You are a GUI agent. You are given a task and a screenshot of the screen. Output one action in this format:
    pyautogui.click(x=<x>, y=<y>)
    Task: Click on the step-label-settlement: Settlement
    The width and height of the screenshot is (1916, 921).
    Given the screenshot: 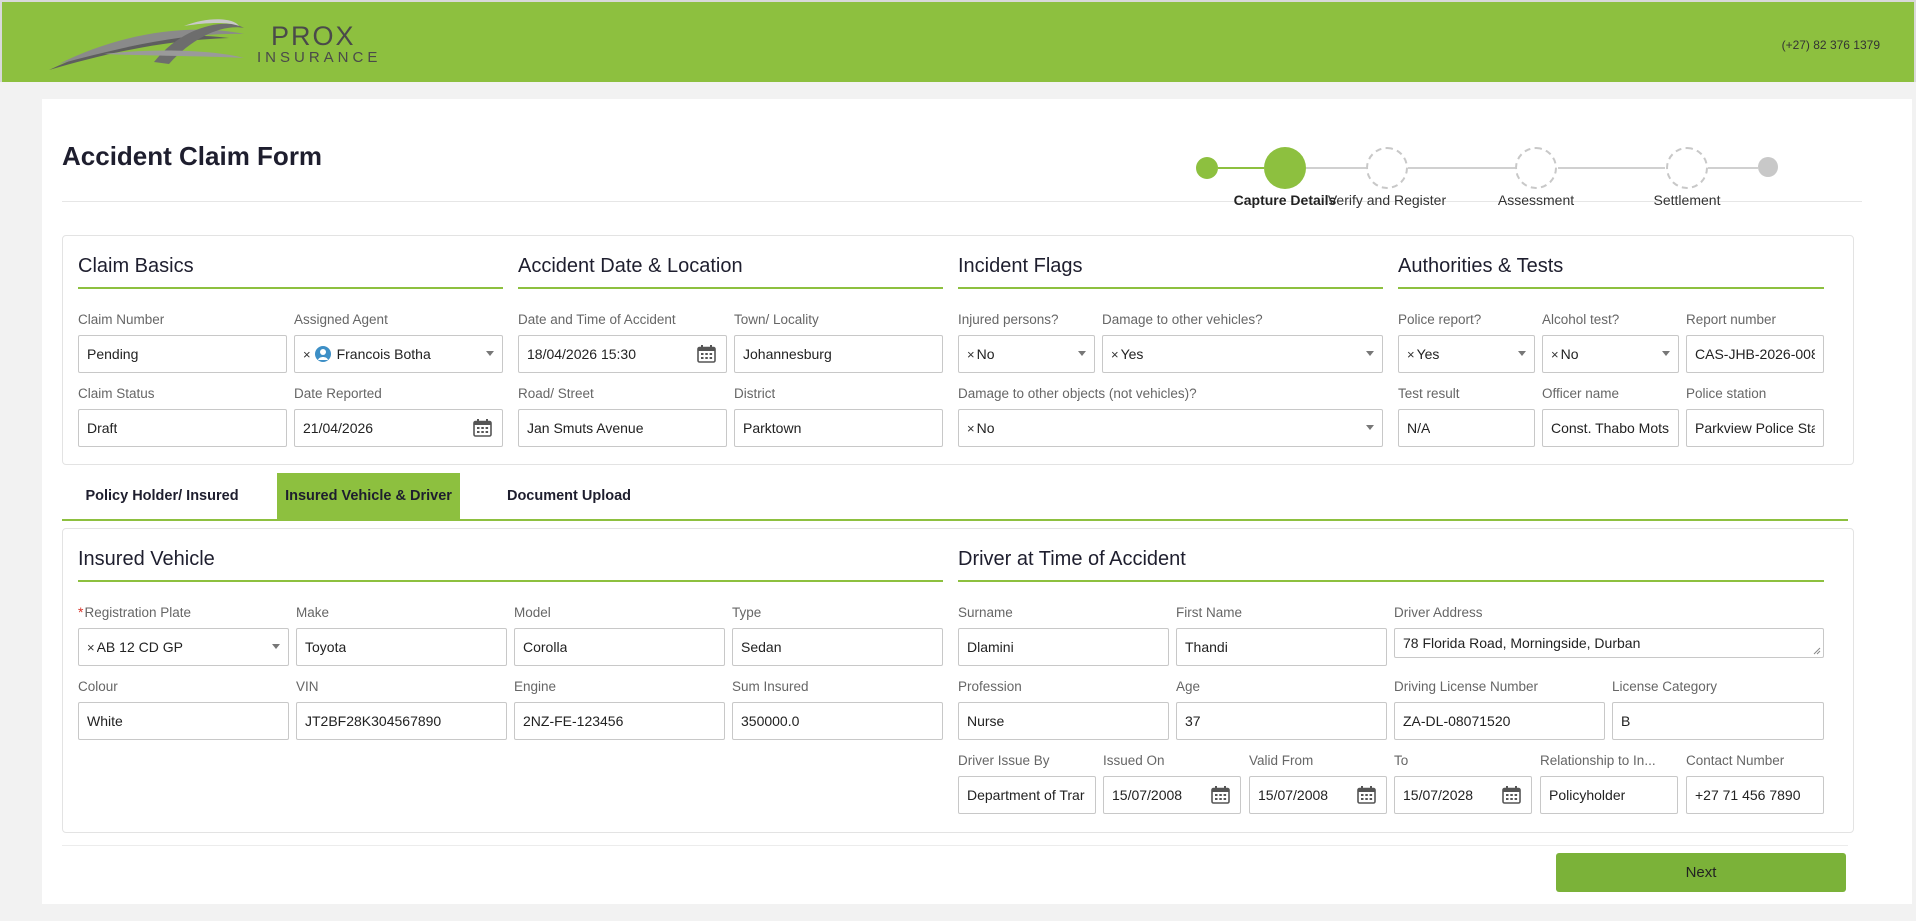 What is the action you would take?
    pyautogui.click(x=1687, y=200)
    